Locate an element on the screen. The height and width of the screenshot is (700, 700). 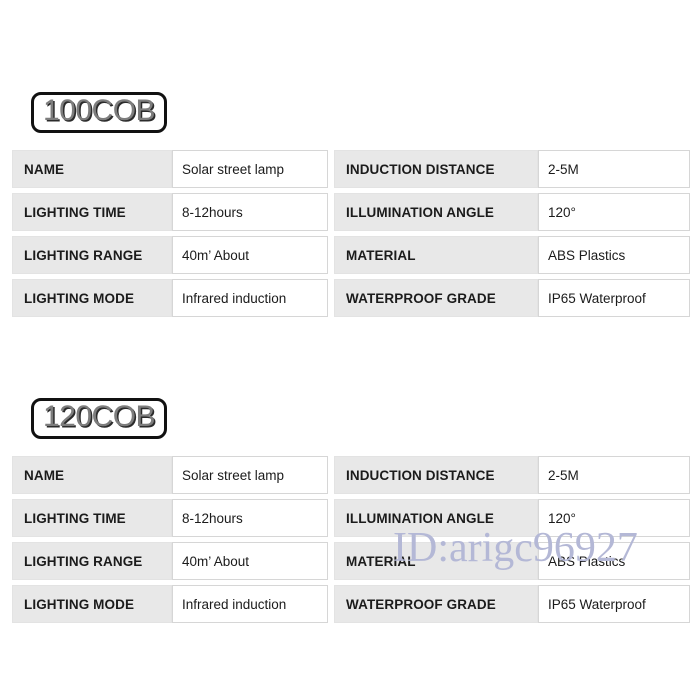
variant-badge-label: 100COB is located at coordinates (99, 110).